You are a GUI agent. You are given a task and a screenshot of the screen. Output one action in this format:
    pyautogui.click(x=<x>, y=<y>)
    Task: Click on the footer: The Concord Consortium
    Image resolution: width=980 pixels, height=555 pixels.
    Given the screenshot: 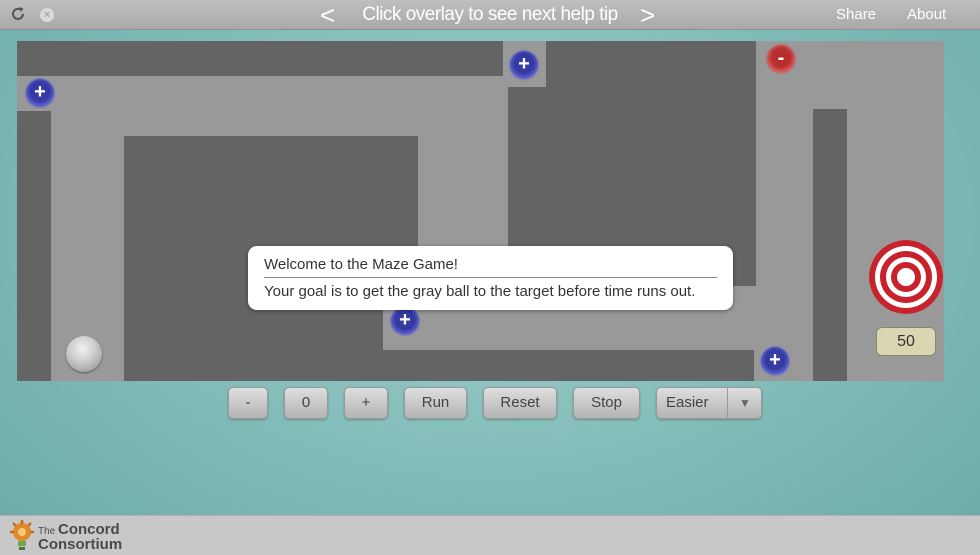 What is the action you would take?
    pyautogui.click(x=490, y=535)
    